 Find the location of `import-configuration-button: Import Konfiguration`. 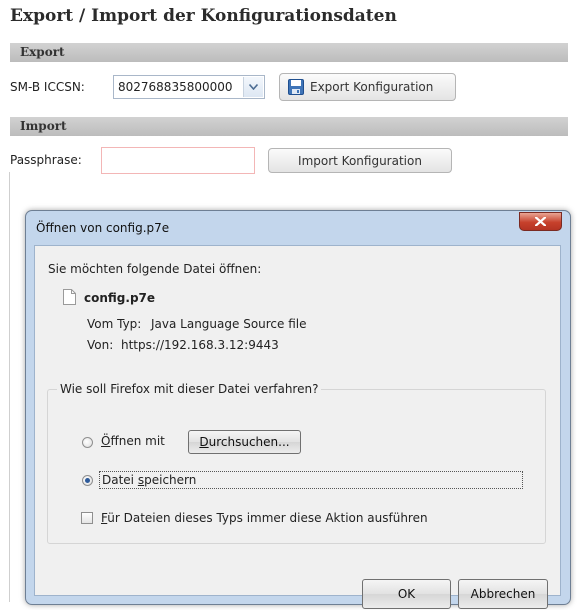

import-configuration-button: Import Konfiguration is located at coordinates (360, 160).